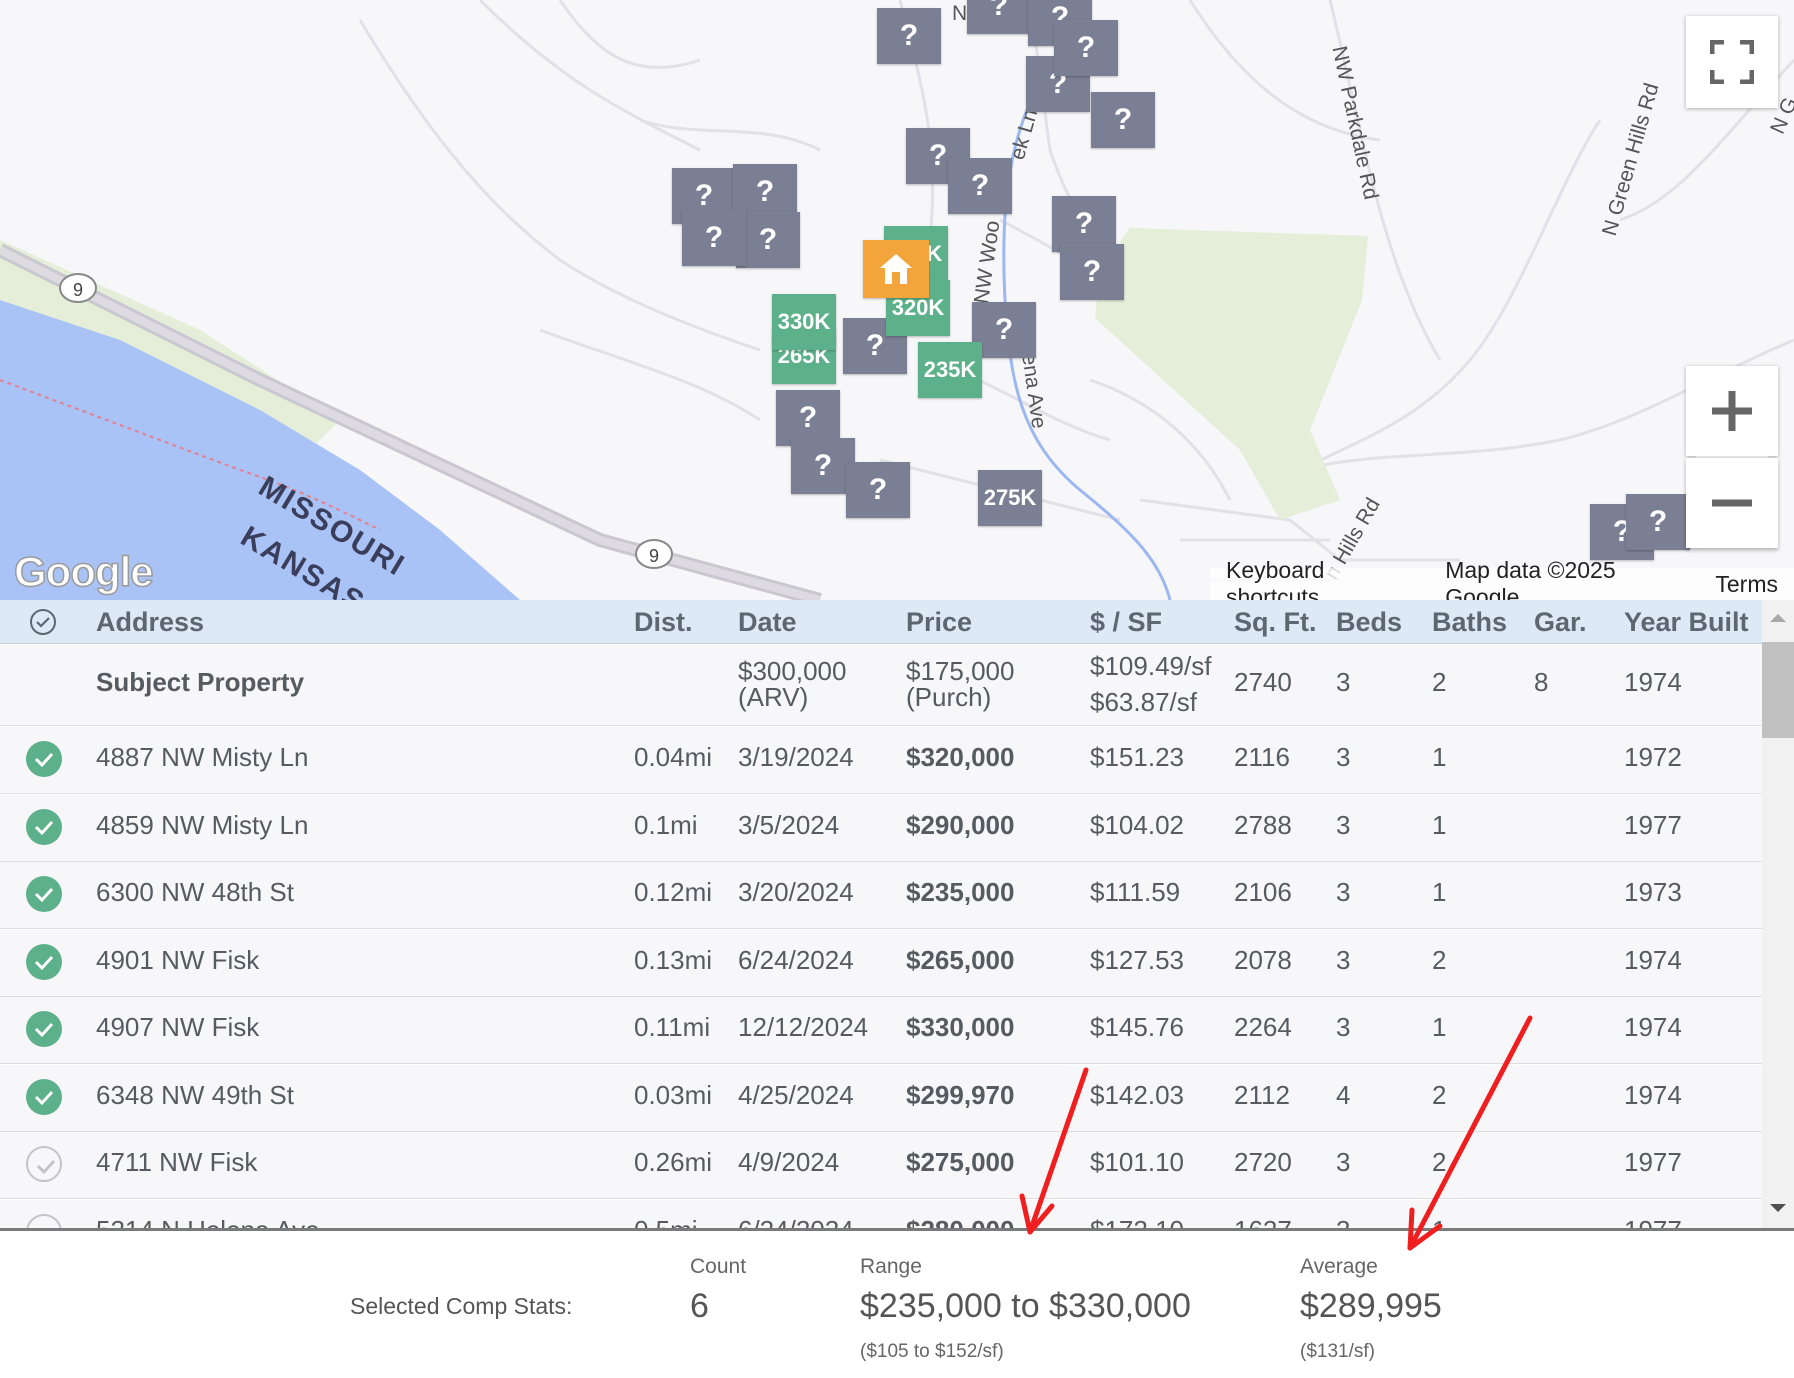 Image resolution: width=1794 pixels, height=1378 pixels. I want to click on home-icon, so click(896, 269).